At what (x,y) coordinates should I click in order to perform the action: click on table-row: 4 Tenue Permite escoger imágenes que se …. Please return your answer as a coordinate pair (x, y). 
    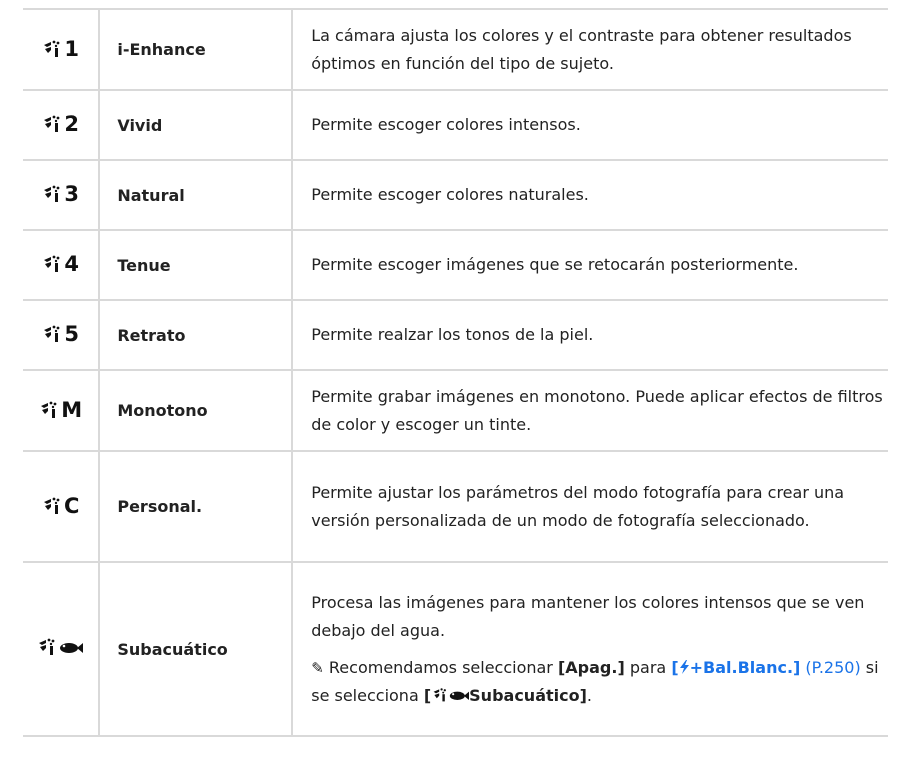
    Looking at the image, I should click on (455, 265).